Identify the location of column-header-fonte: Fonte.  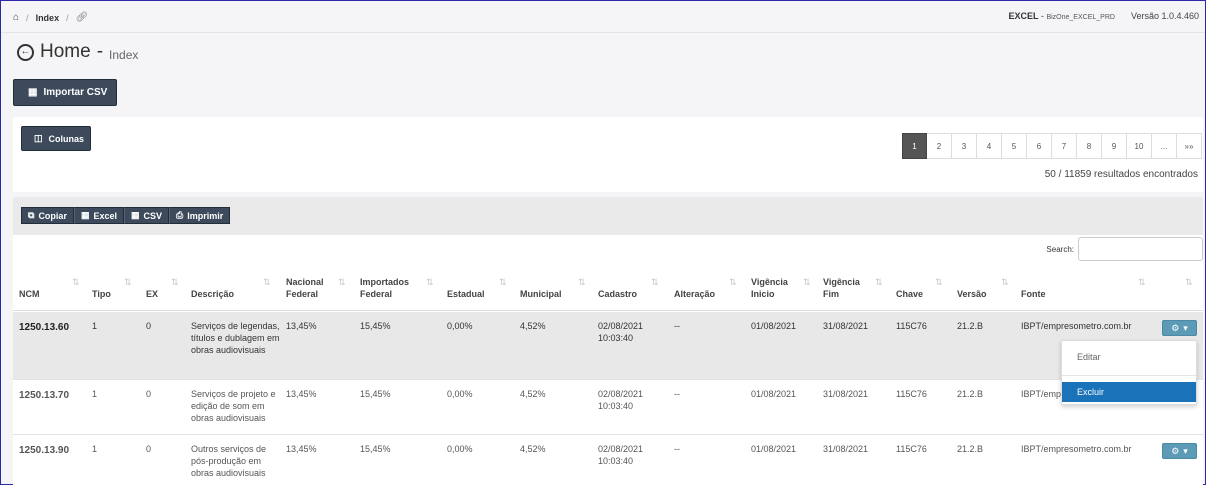
(1033, 288).